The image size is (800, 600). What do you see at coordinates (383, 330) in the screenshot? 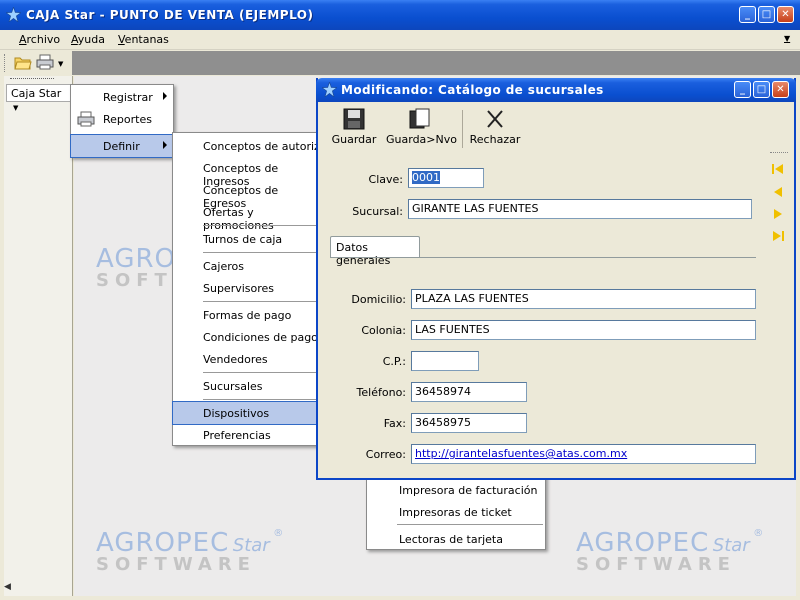
I see `colonia-label: Colonia:` at bounding box center [383, 330].